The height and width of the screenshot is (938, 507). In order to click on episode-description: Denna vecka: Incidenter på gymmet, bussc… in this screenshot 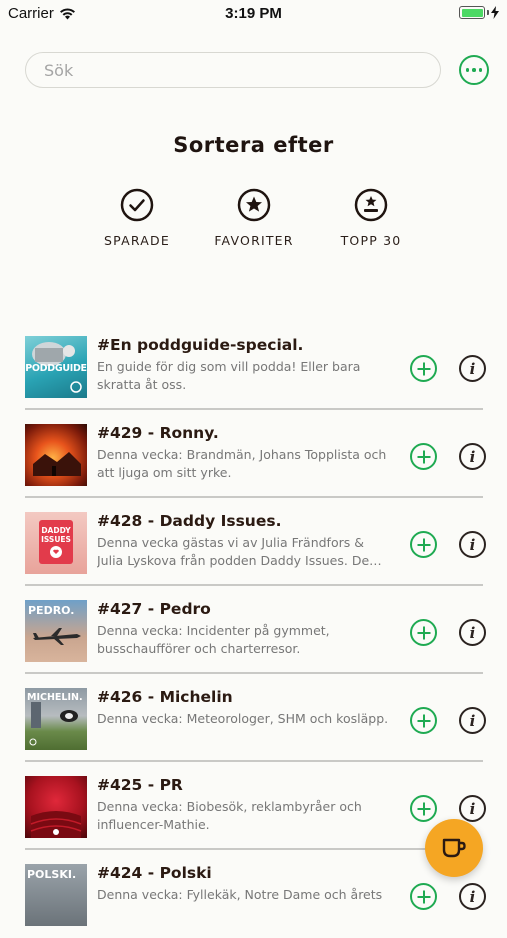, I will do `click(213, 639)`.